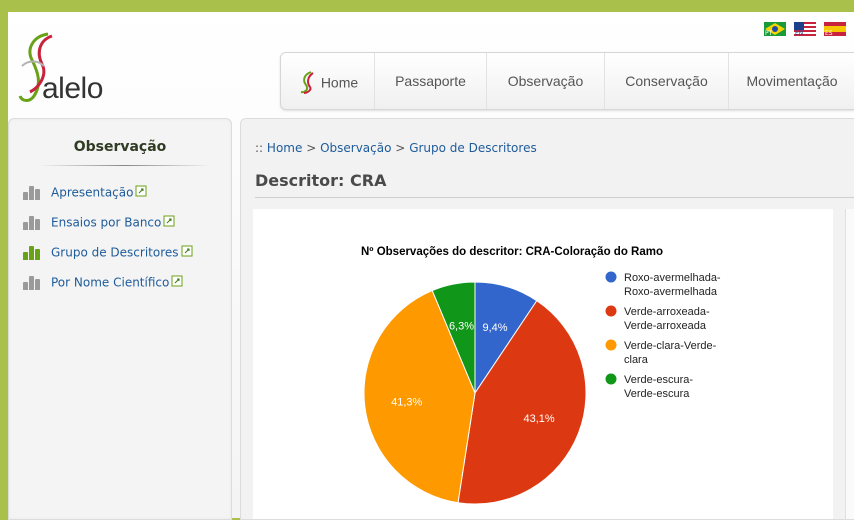  What do you see at coordinates (671, 292) in the screenshot?
I see `legend-label: Roxo-avermelhada` at bounding box center [671, 292].